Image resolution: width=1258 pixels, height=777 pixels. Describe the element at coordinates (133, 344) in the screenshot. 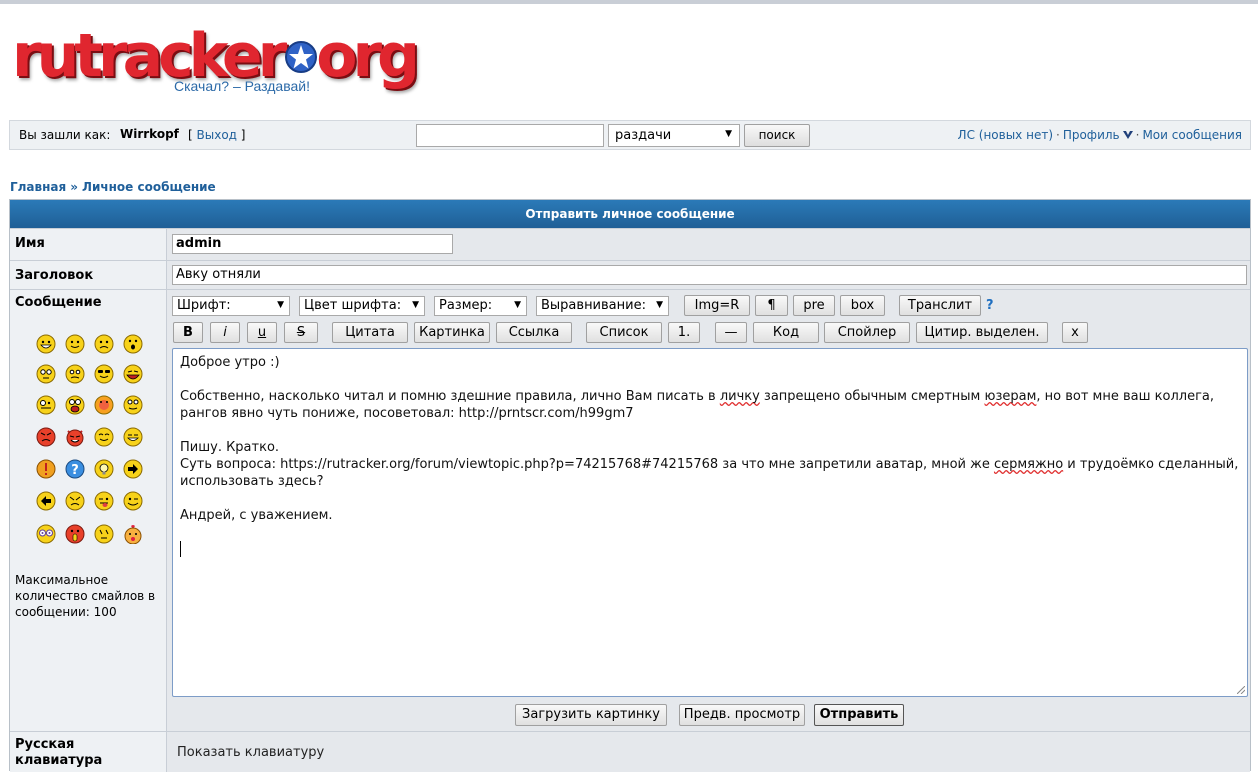

I see `smiley-surprised-icon` at that location.